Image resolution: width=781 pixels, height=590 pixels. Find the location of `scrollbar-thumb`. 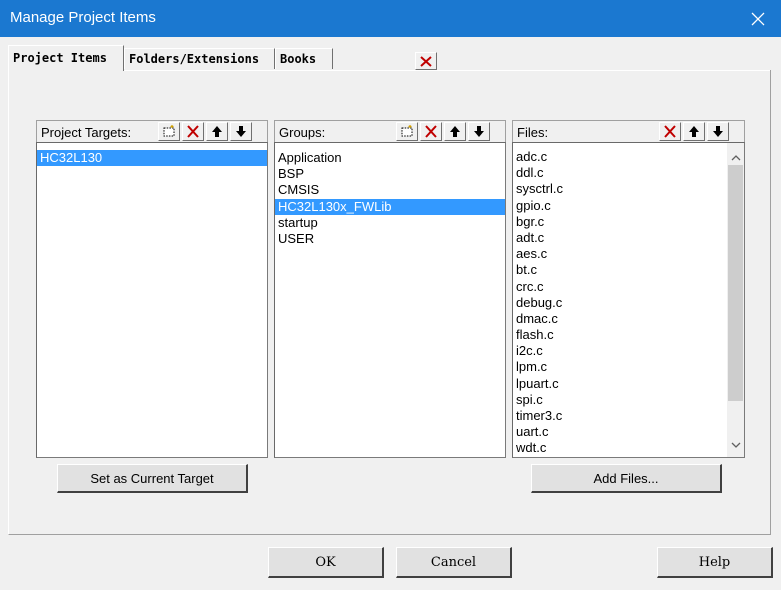

scrollbar-thumb is located at coordinates (735, 283).